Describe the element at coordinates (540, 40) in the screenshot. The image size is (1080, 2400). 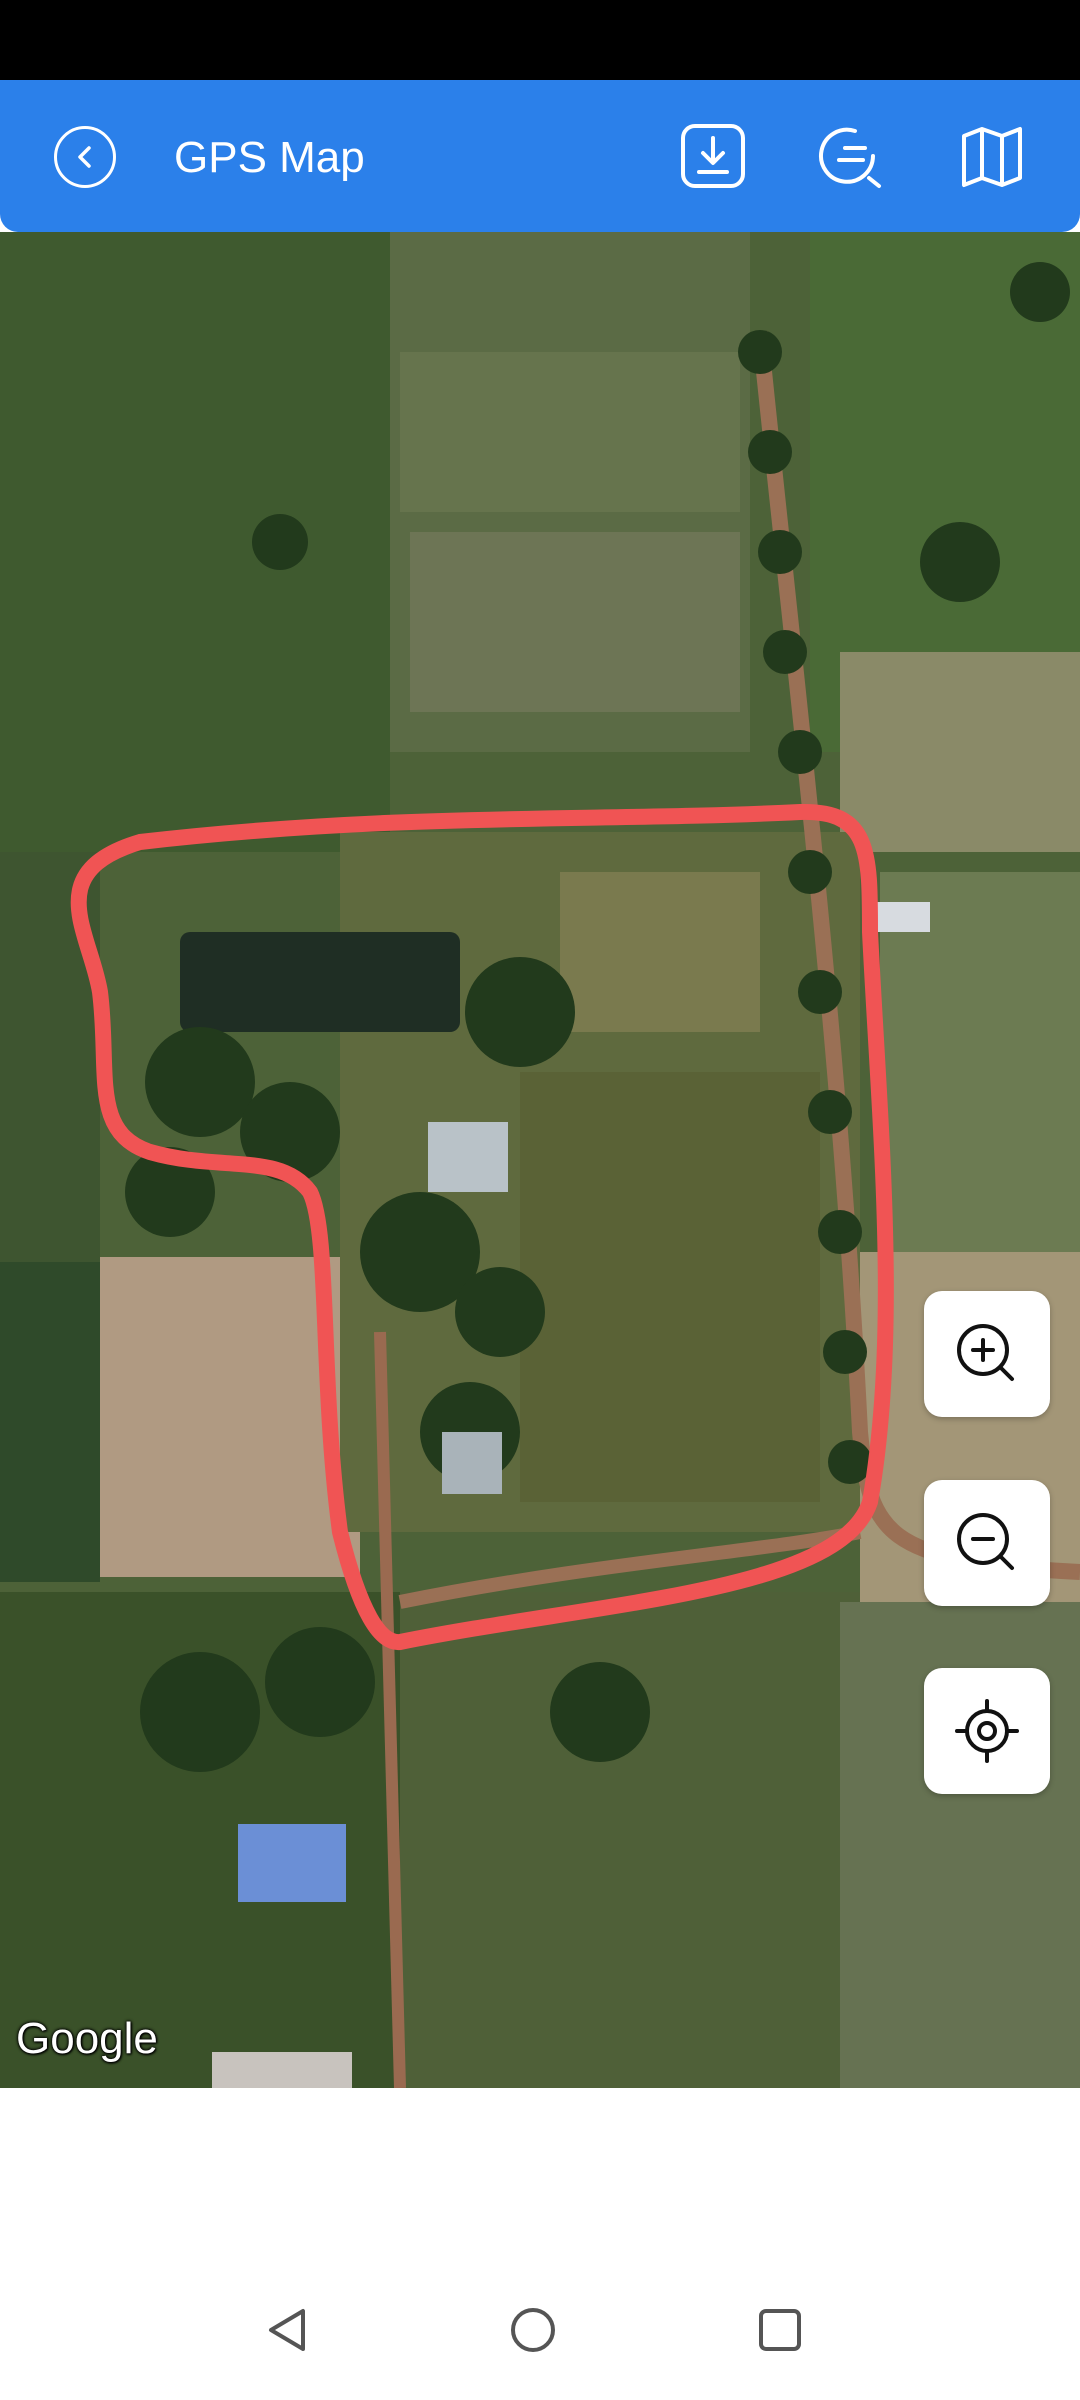
I see `status-bar` at that location.